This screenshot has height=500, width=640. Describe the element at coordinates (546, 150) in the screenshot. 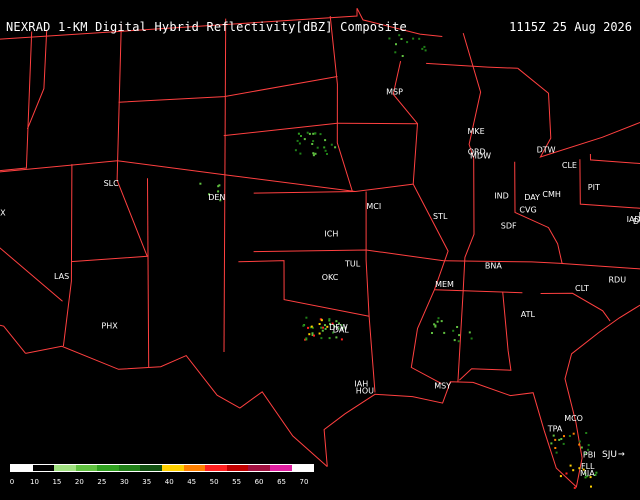

I see `city-label-dtw: DTW` at that location.